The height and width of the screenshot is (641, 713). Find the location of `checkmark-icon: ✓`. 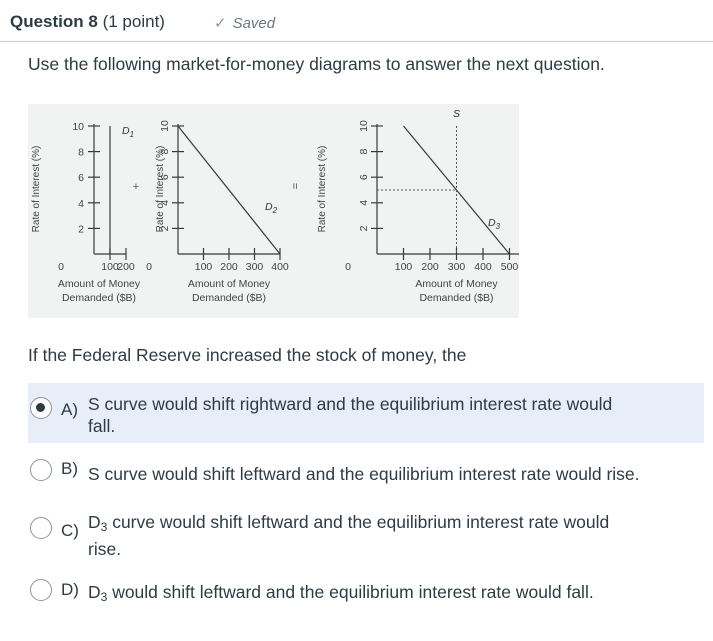

checkmark-icon: ✓ is located at coordinates (220, 23).